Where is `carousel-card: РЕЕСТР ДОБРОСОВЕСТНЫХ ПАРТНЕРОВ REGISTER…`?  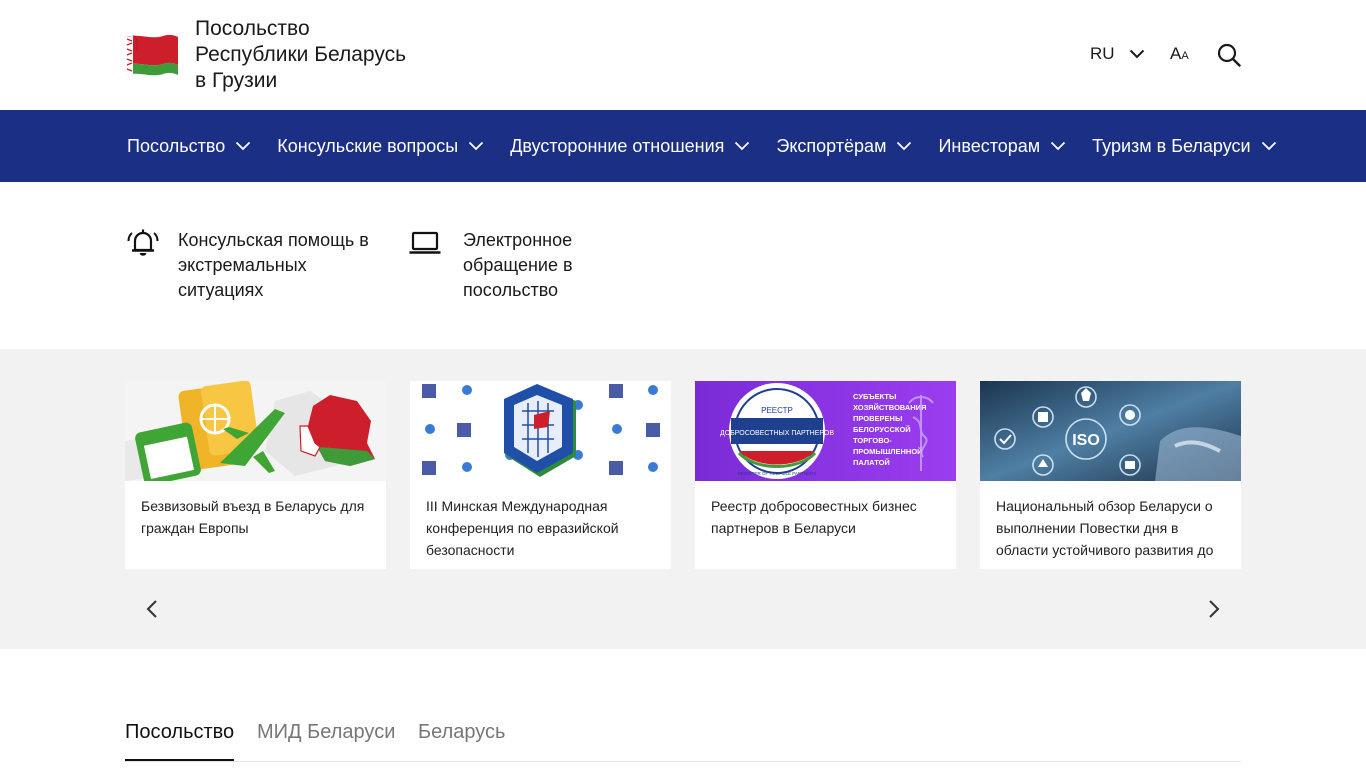 carousel-card: РЕЕСТР ДОБРОСОВЕСТНЫХ ПАРТНЕРОВ REGISTER… is located at coordinates (825, 475).